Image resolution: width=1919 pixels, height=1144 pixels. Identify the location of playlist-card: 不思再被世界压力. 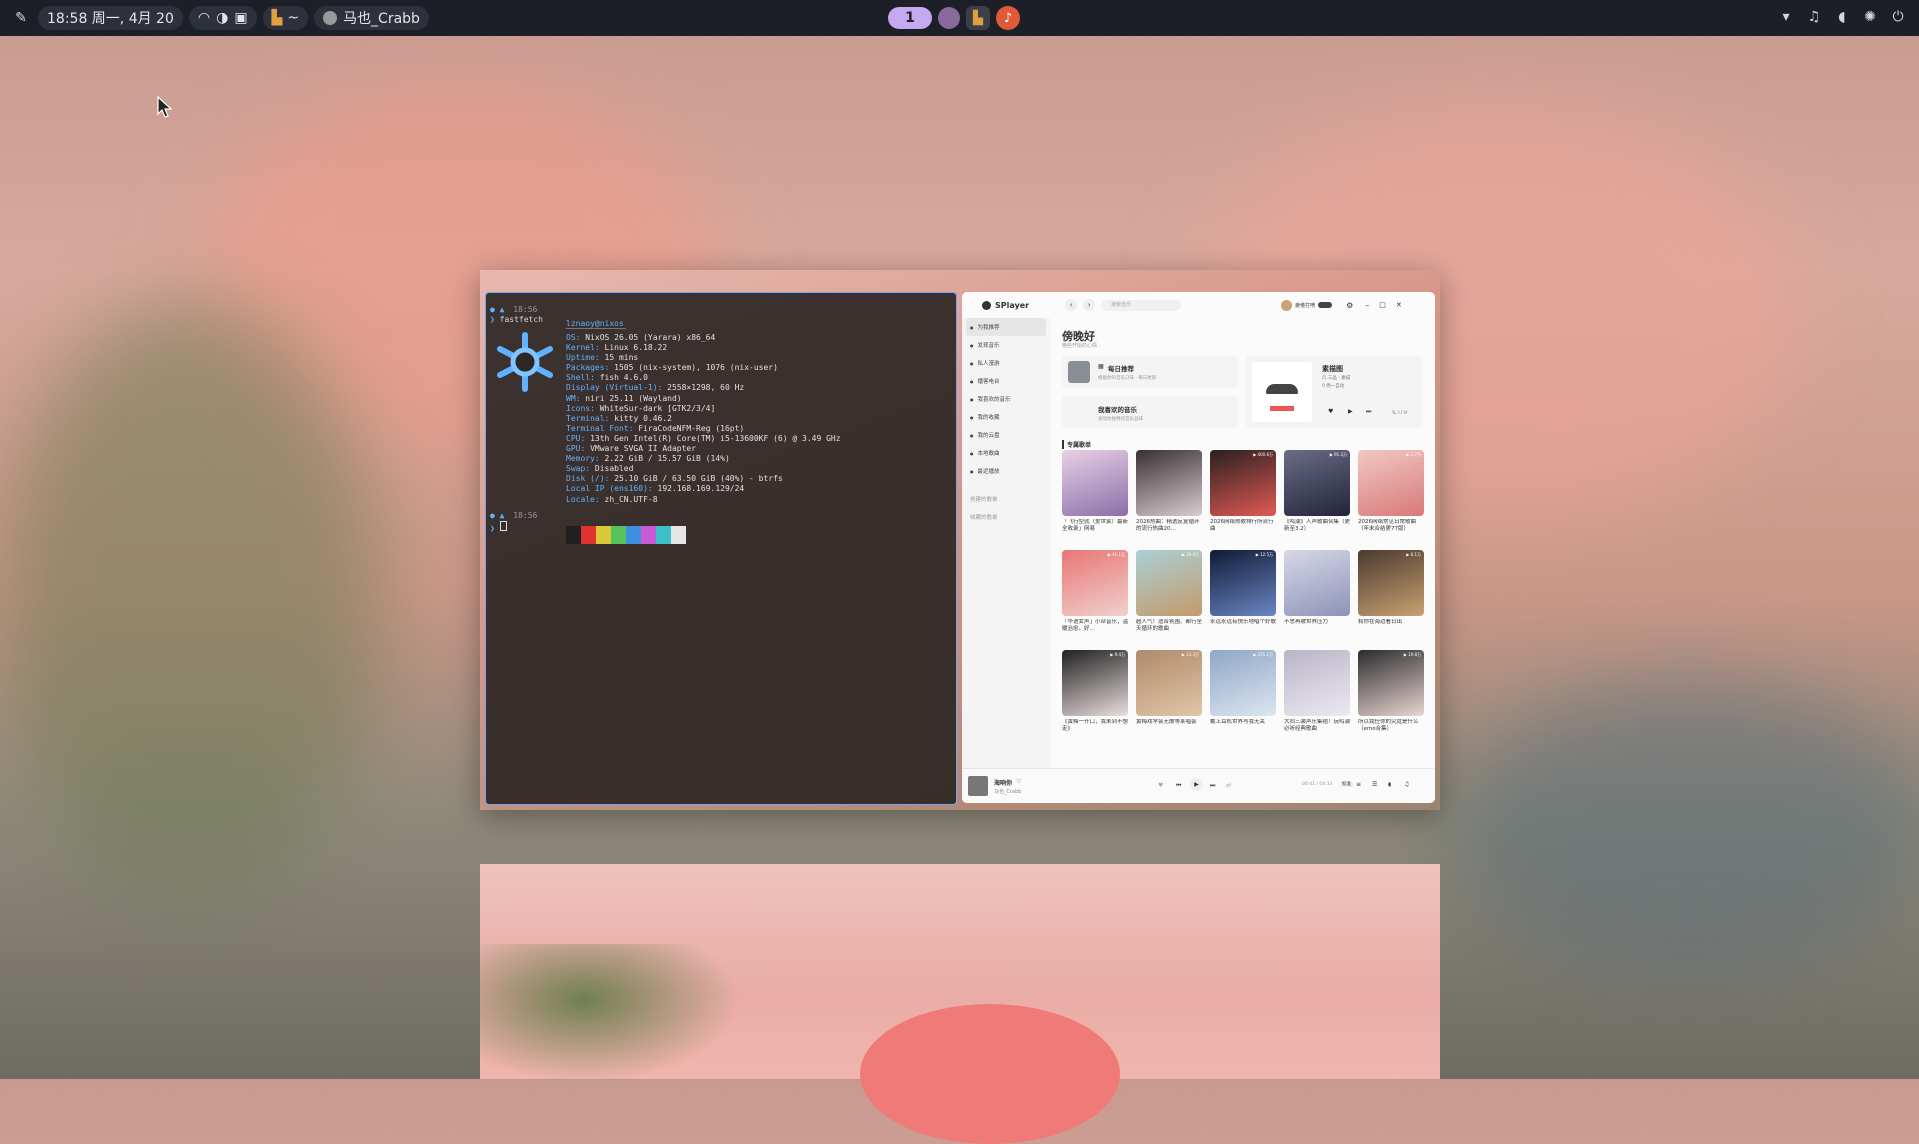
(1317, 591).